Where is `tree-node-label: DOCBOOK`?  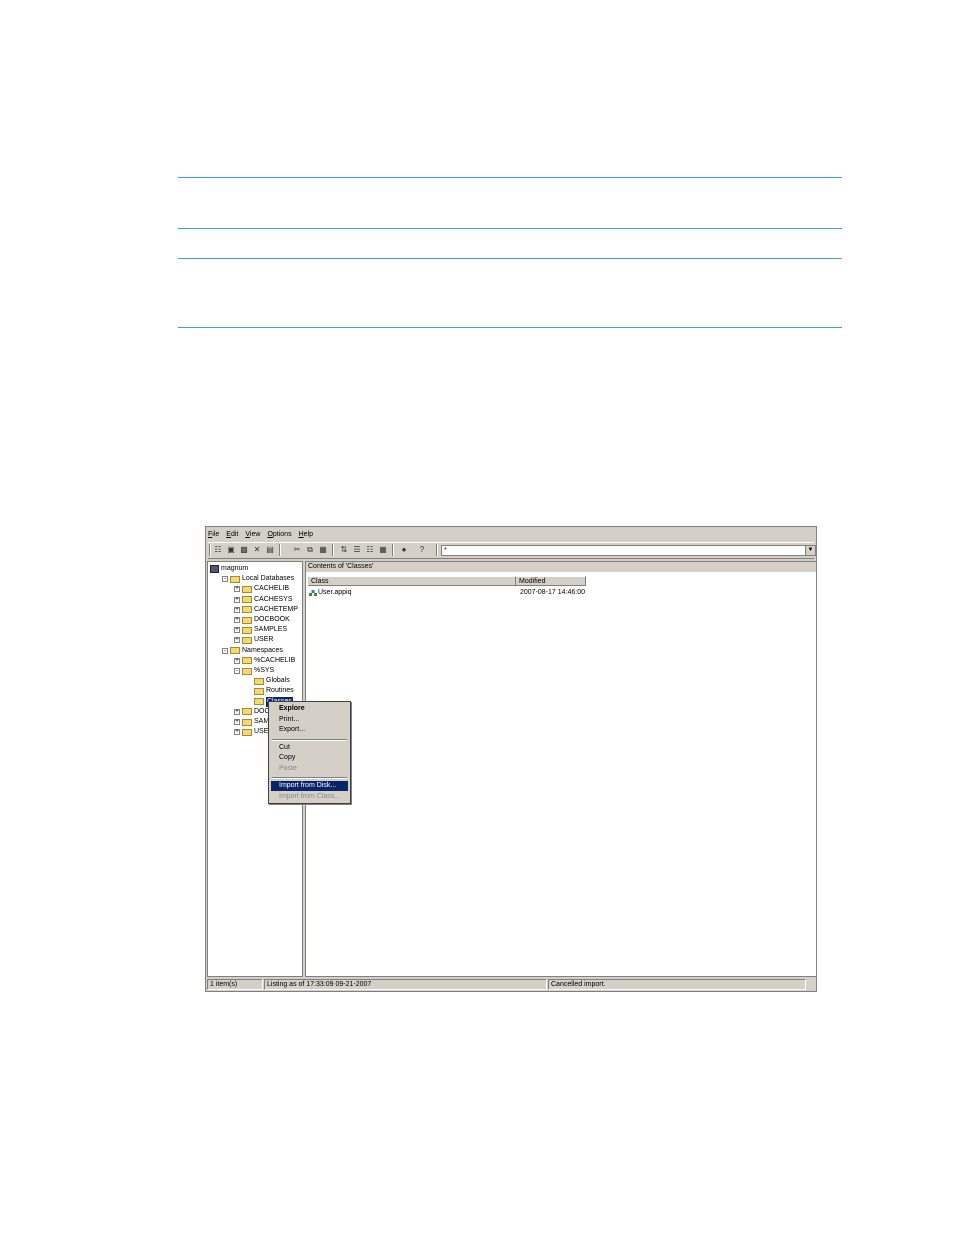
tree-node-label: DOCBOOK is located at coordinates (272, 619).